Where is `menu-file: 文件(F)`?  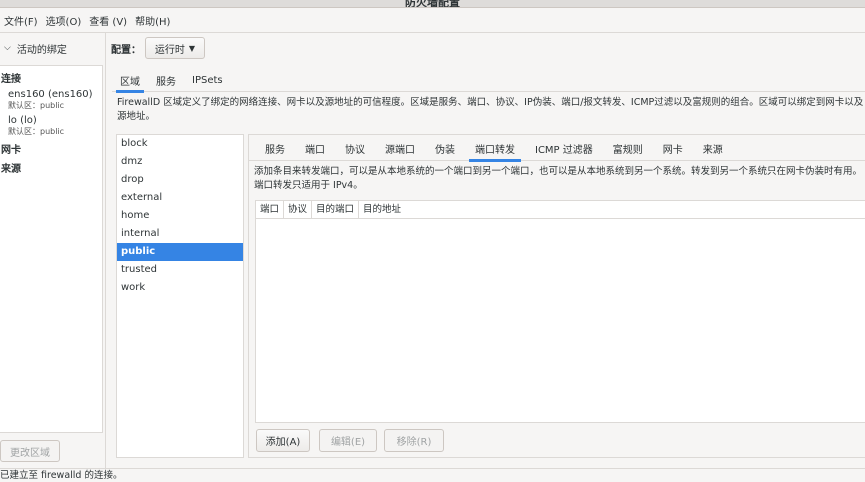 menu-file: 文件(F) is located at coordinates (21, 20).